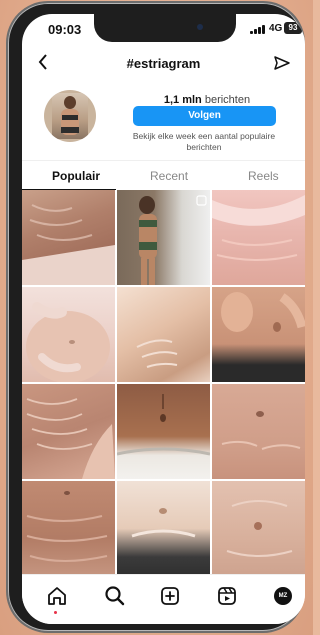 The image size is (320, 635). What do you see at coordinates (263, 176) in the screenshot?
I see `tab-reels: Reels` at bounding box center [263, 176].